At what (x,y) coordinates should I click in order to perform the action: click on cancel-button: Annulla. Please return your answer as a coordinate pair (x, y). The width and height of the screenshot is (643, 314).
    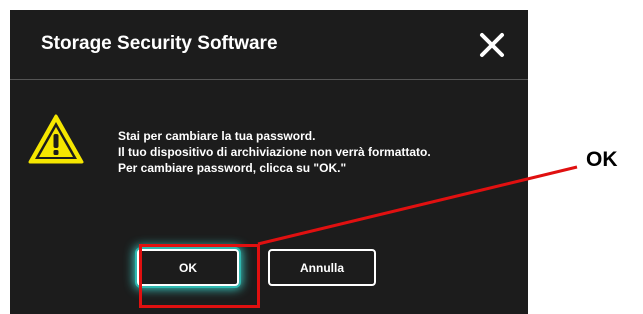
    Looking at the image, I should click on (322, 267).